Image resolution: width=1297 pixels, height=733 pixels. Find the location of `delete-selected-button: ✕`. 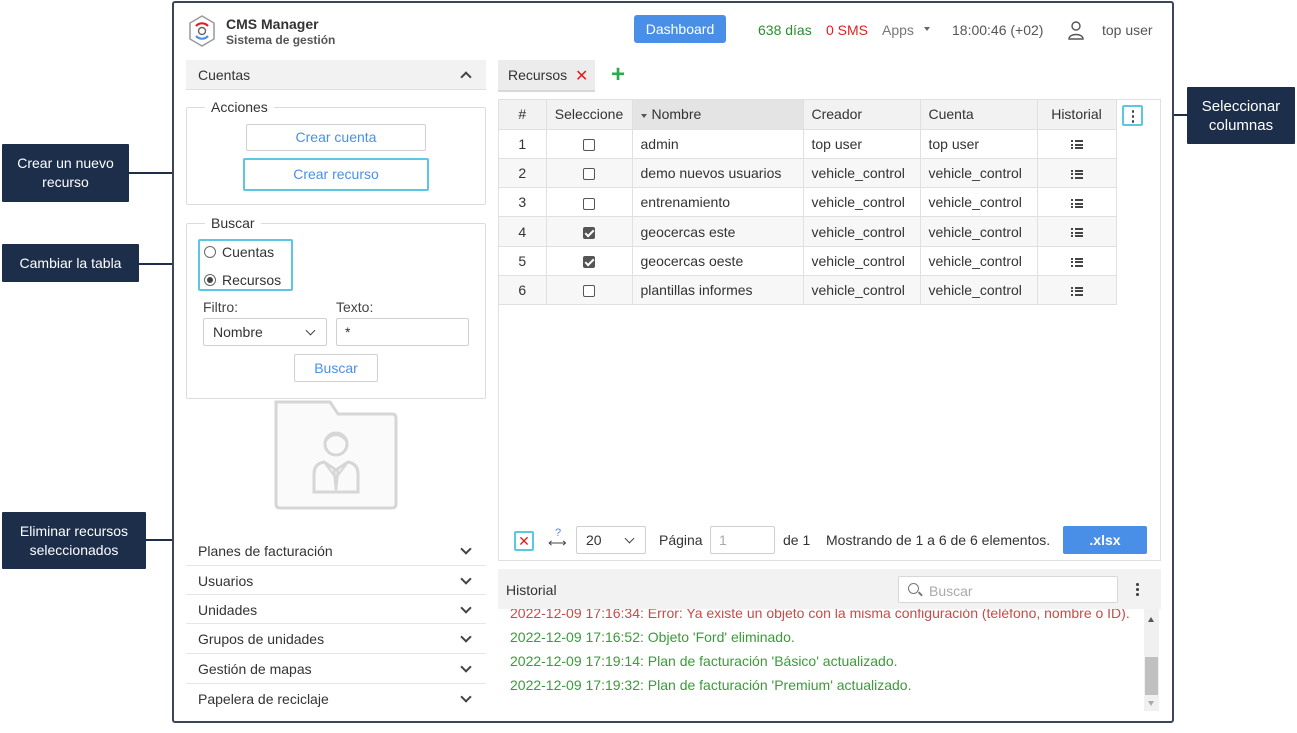

delete-selected-button: ✕ is located at coordinates (524, 541).